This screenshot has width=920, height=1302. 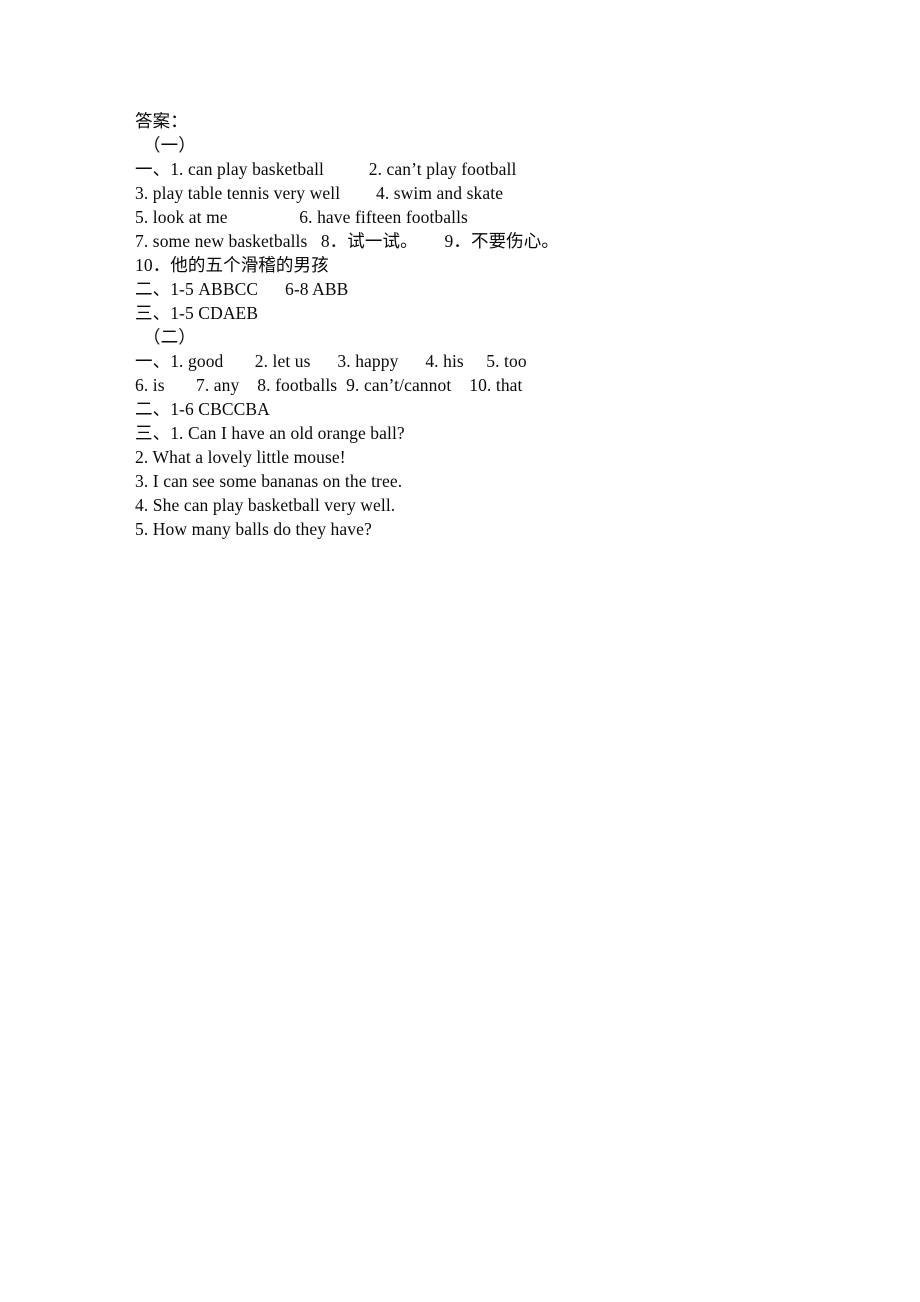 I want to click on page-title: 答案：, so click(x=161, y=121).